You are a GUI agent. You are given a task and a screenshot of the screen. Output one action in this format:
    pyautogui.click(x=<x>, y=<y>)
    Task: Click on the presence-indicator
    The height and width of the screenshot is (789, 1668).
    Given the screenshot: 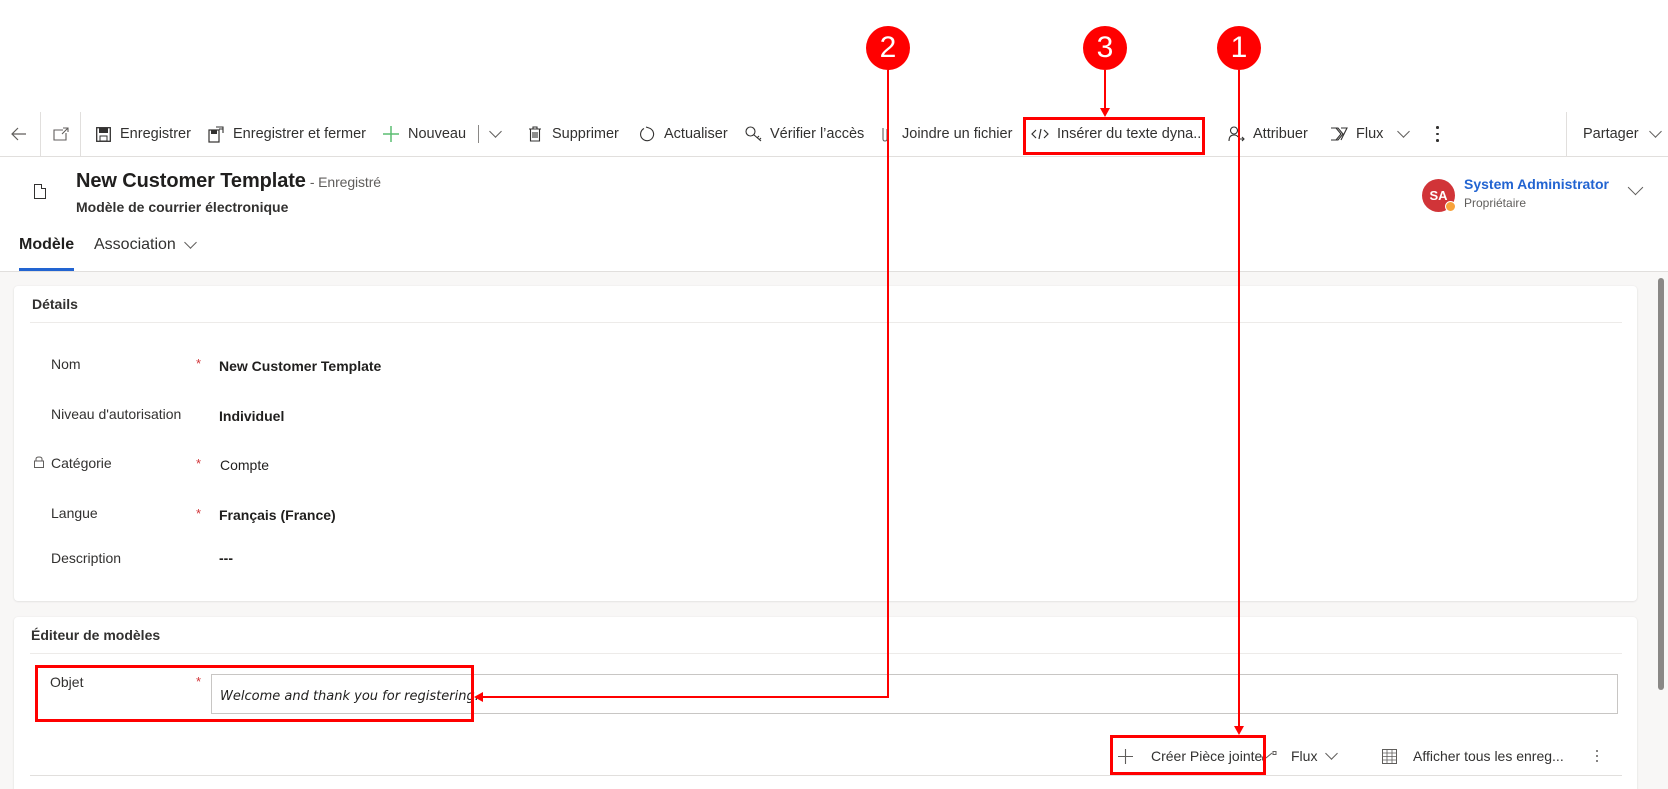 What is the action you would take?
    pyautogui.click(x=1450, y=206)
    